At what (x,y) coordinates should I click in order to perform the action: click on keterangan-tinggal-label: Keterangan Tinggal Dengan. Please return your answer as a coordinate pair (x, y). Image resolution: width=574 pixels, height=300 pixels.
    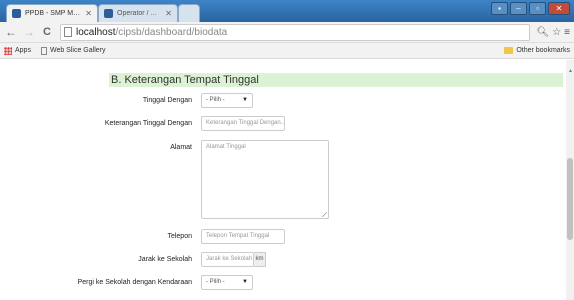
    Looking at the image, I should click on (148, 123).